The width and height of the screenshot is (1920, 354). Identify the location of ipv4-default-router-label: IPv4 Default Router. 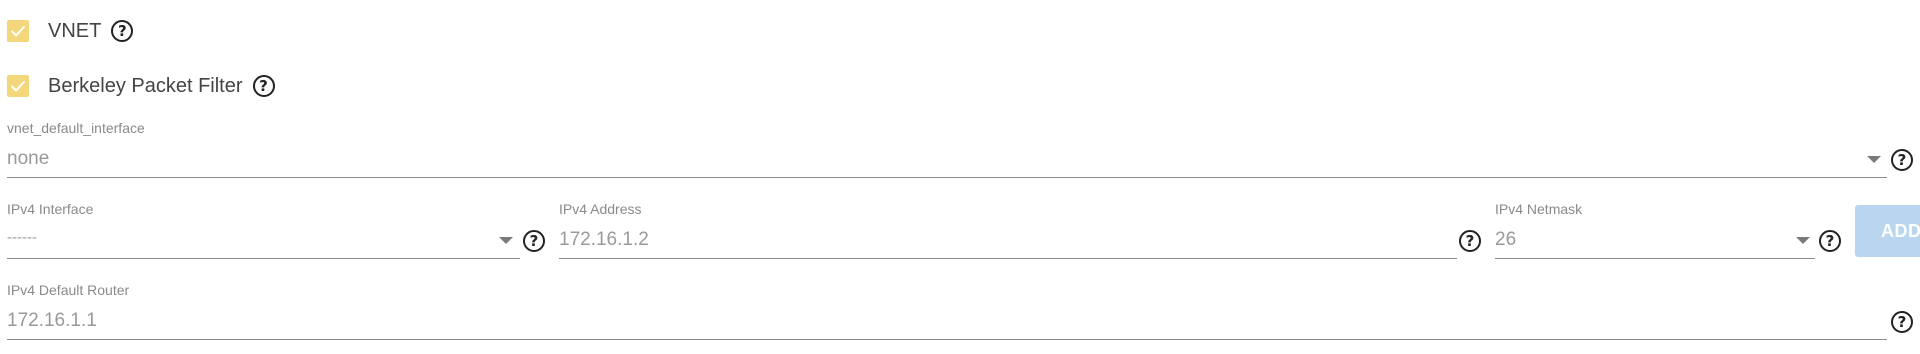
(68, 290).